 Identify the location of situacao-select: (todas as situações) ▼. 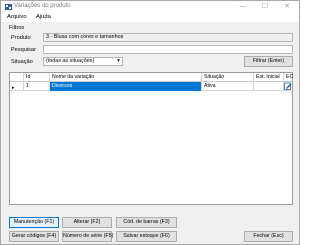
(83, 61).